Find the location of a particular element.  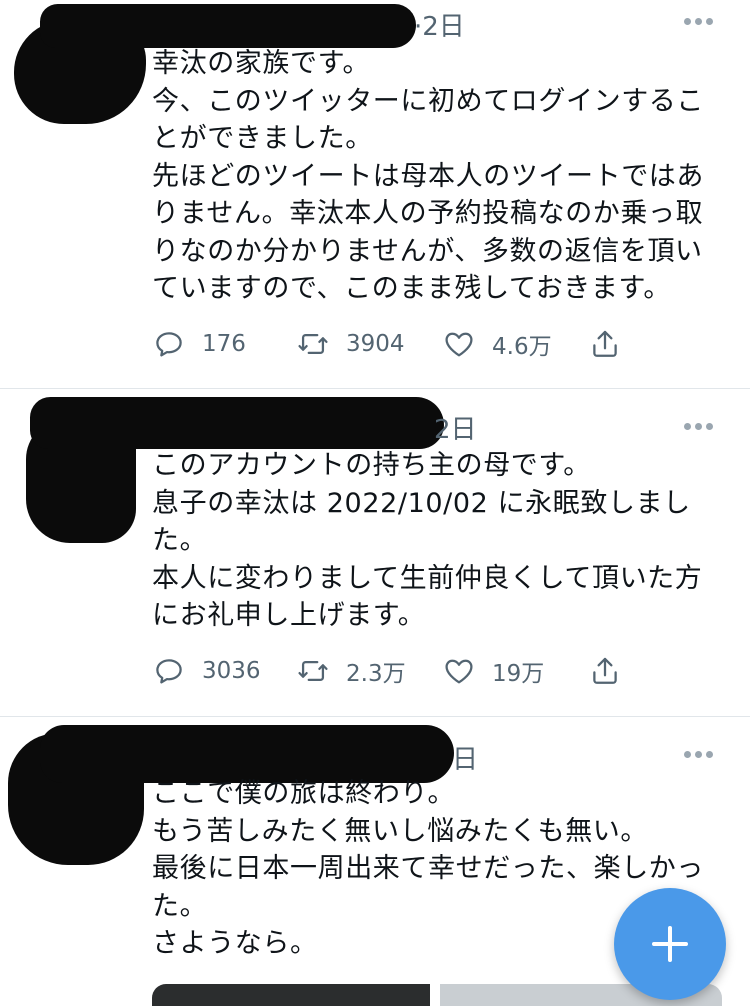

reply-button: 176 is located at coordinates (199, 344).